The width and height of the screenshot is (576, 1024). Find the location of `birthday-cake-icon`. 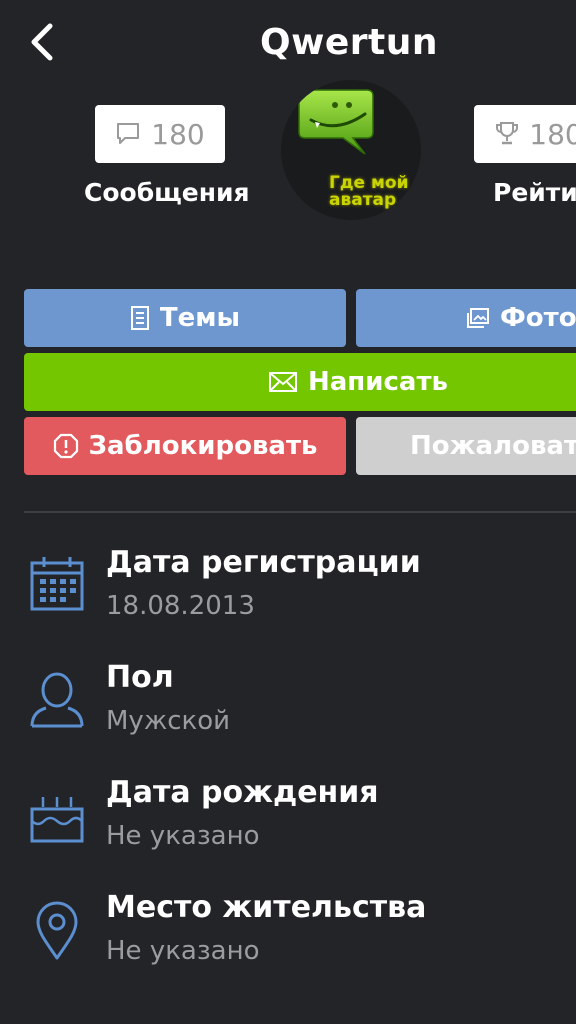

birthday-cake-icon is located at coordinates (57, 820).